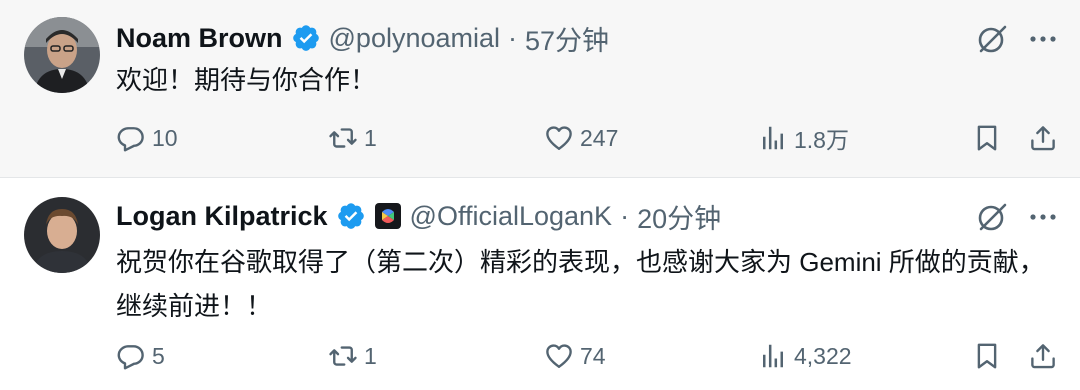 Image resolution: width=1080 pixels, height=390 pixels. I want to click on author-handle: @polynoamial, so click(415, 38).